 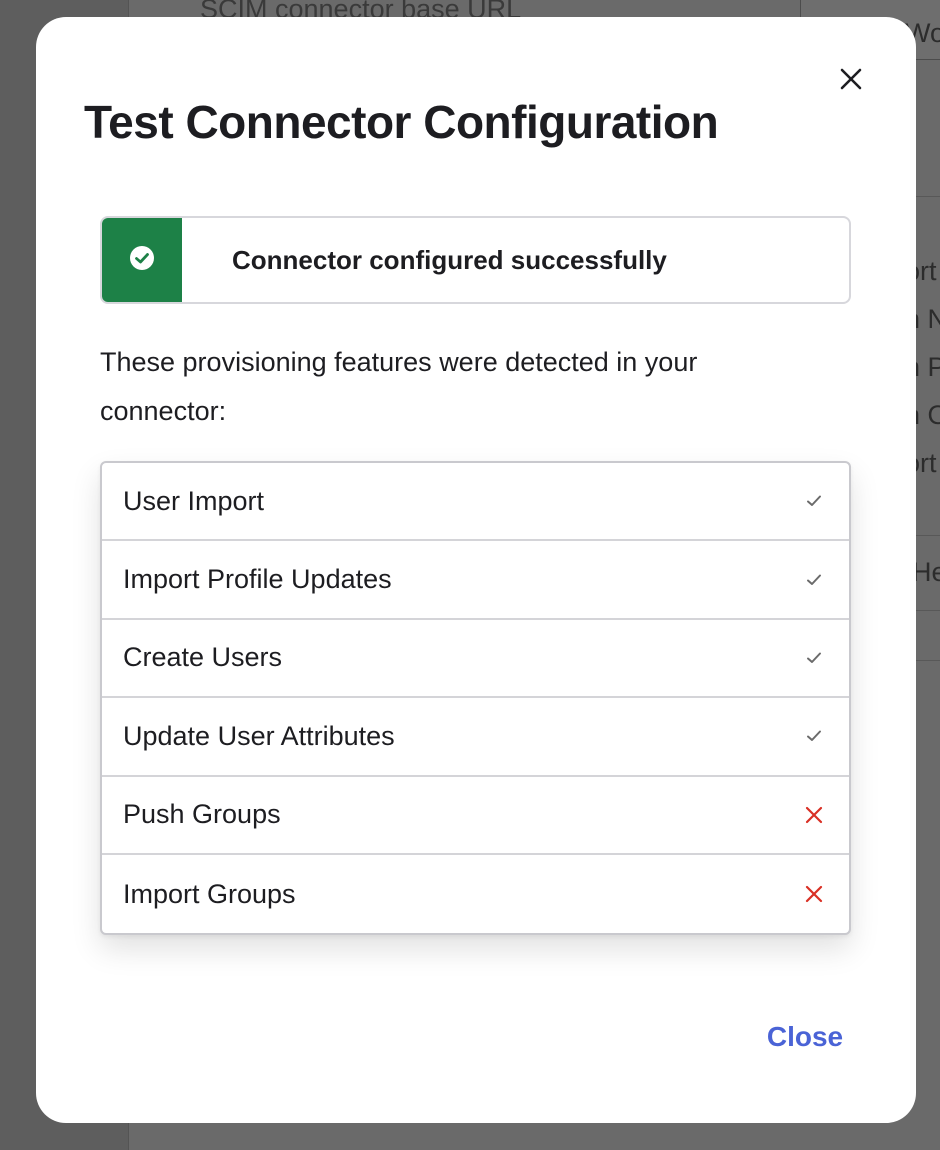 I want to click on modal-title: Test Connector Configuration, so click(x=401, y=122).